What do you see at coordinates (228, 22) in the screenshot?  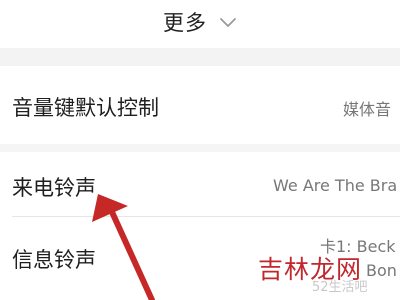 I see `chevron-down-icon` at bounding box center [228, 22].